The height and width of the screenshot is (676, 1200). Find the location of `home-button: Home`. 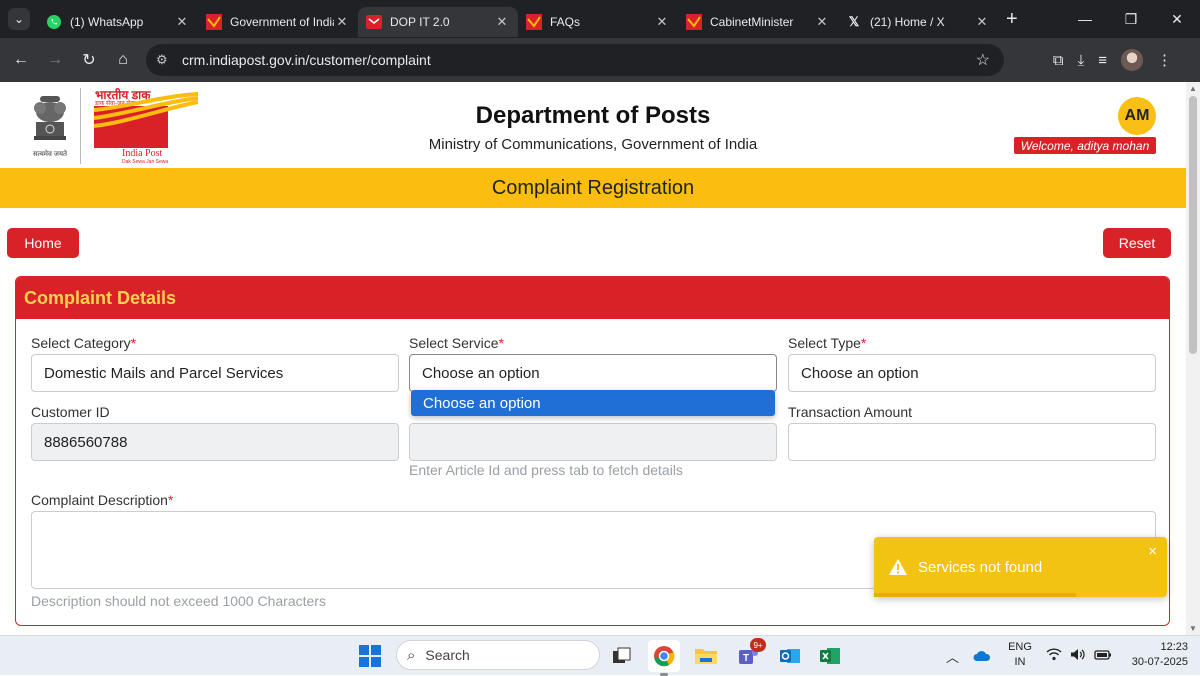

home-button: Home is located at coordinates (43, 243).